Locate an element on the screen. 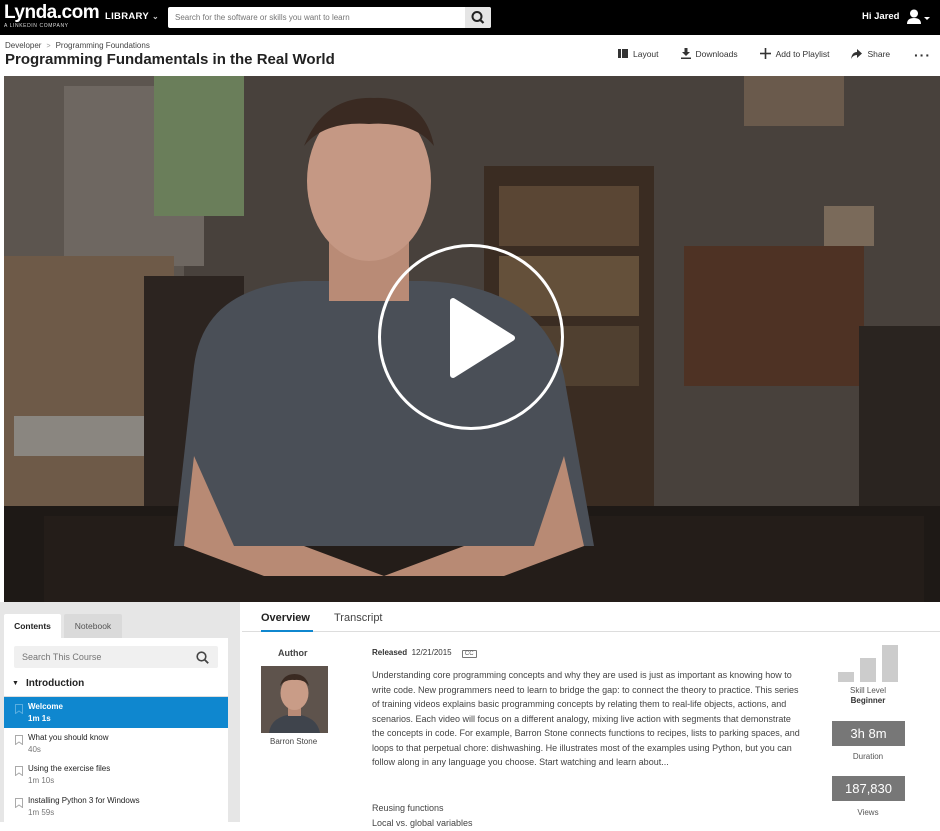 This screenshot has height=831, width=940. global-search-input is located at coordinates (315, 17).